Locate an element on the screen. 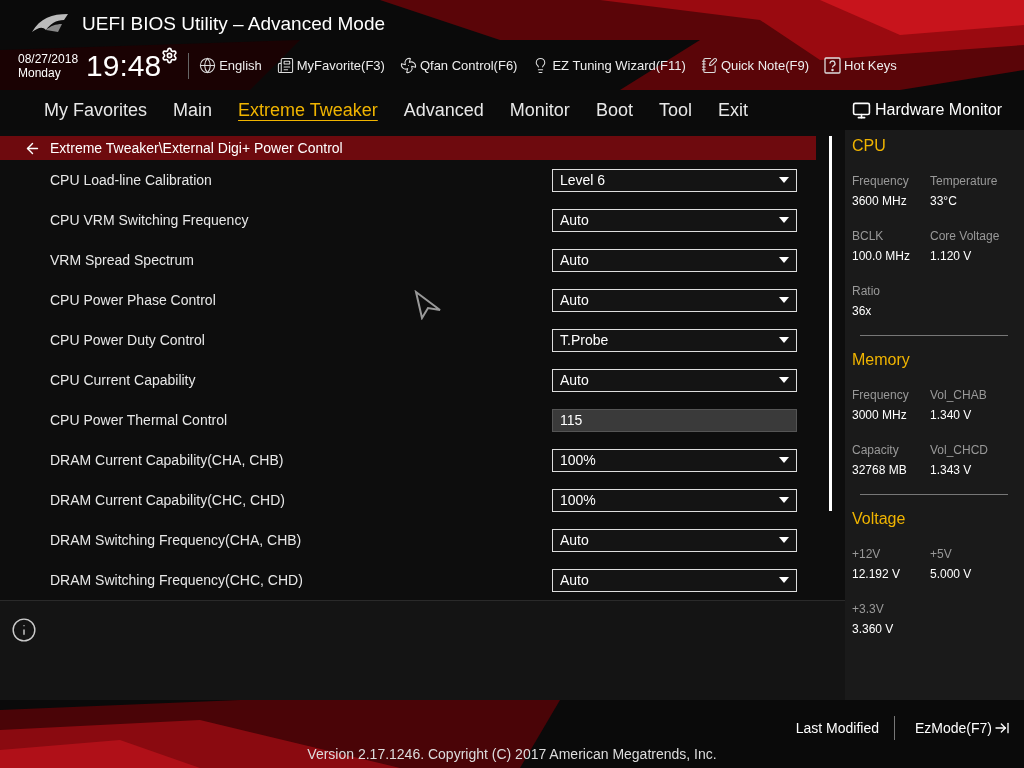 The image size is (1024, 768). window-title: UEFI BIOS Utility – Advanced Mode is located at coordinates (234, 24).